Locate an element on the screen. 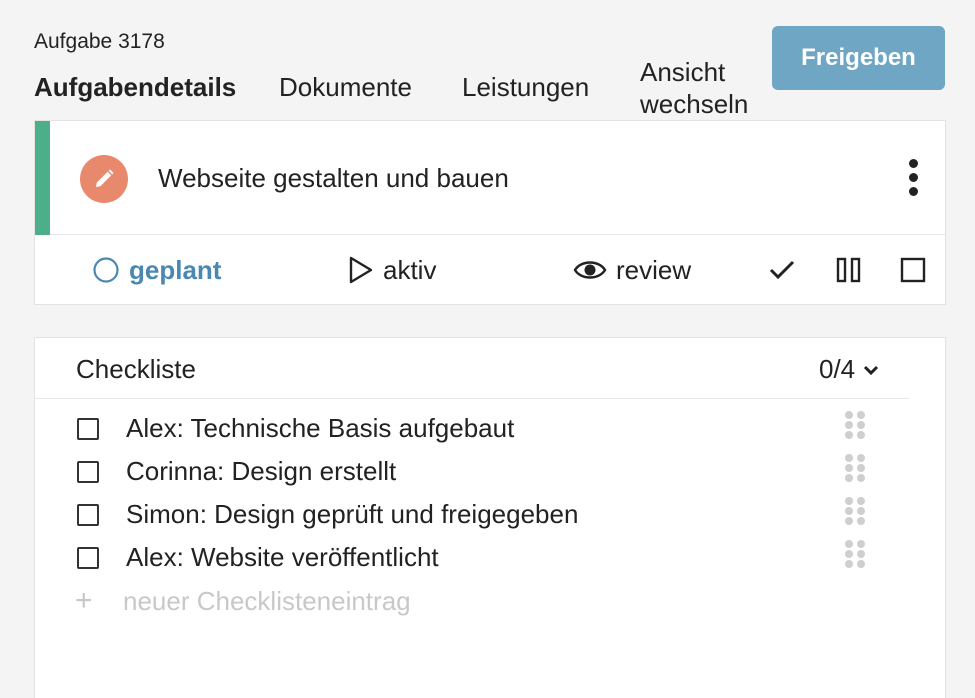 The image size is (975, 698). checklist-item: Alex: Technische Basis aufgebaut is located at coordinates (472, 429).